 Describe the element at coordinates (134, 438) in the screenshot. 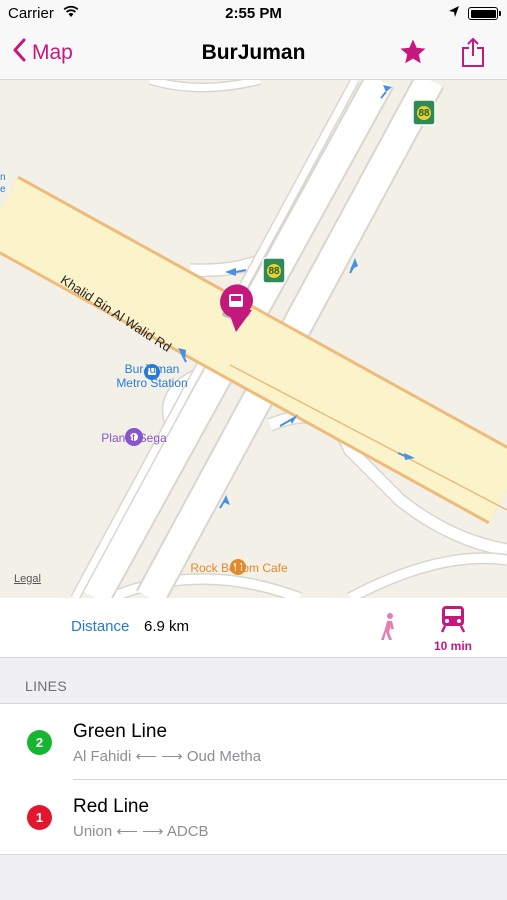

I see `planet-sega-poi-label: Planet Sega` at that location.